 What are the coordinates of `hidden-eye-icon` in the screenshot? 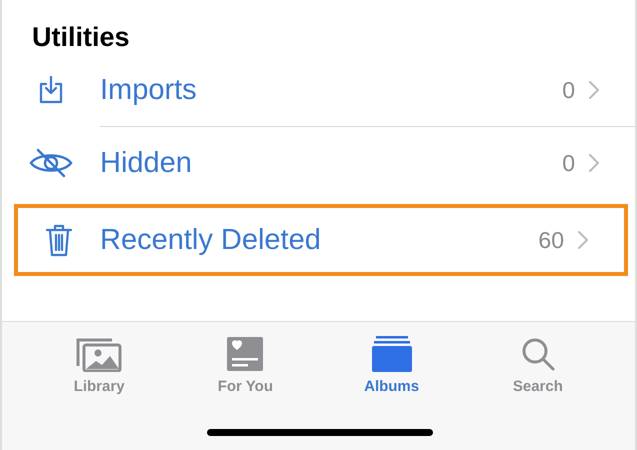 It's located at (51, 163).